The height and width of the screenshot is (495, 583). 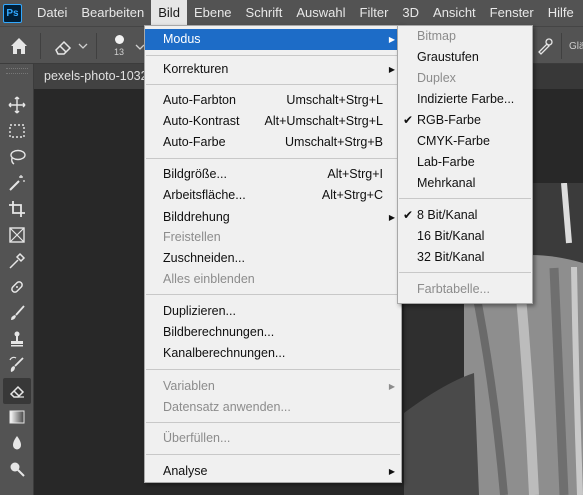 What do you see at coordinates (512, 13) in the screenshot?
I see `menu-fenster: Fenster` at bounding box center [512, 13].